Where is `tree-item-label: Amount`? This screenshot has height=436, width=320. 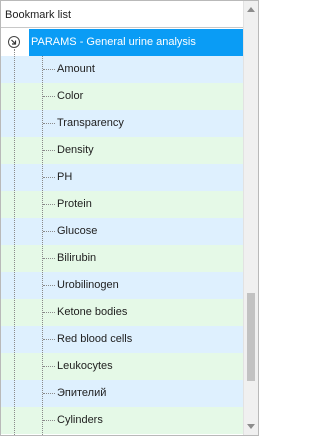
tree-item-label: Amount is located at coordinates (76, 69).